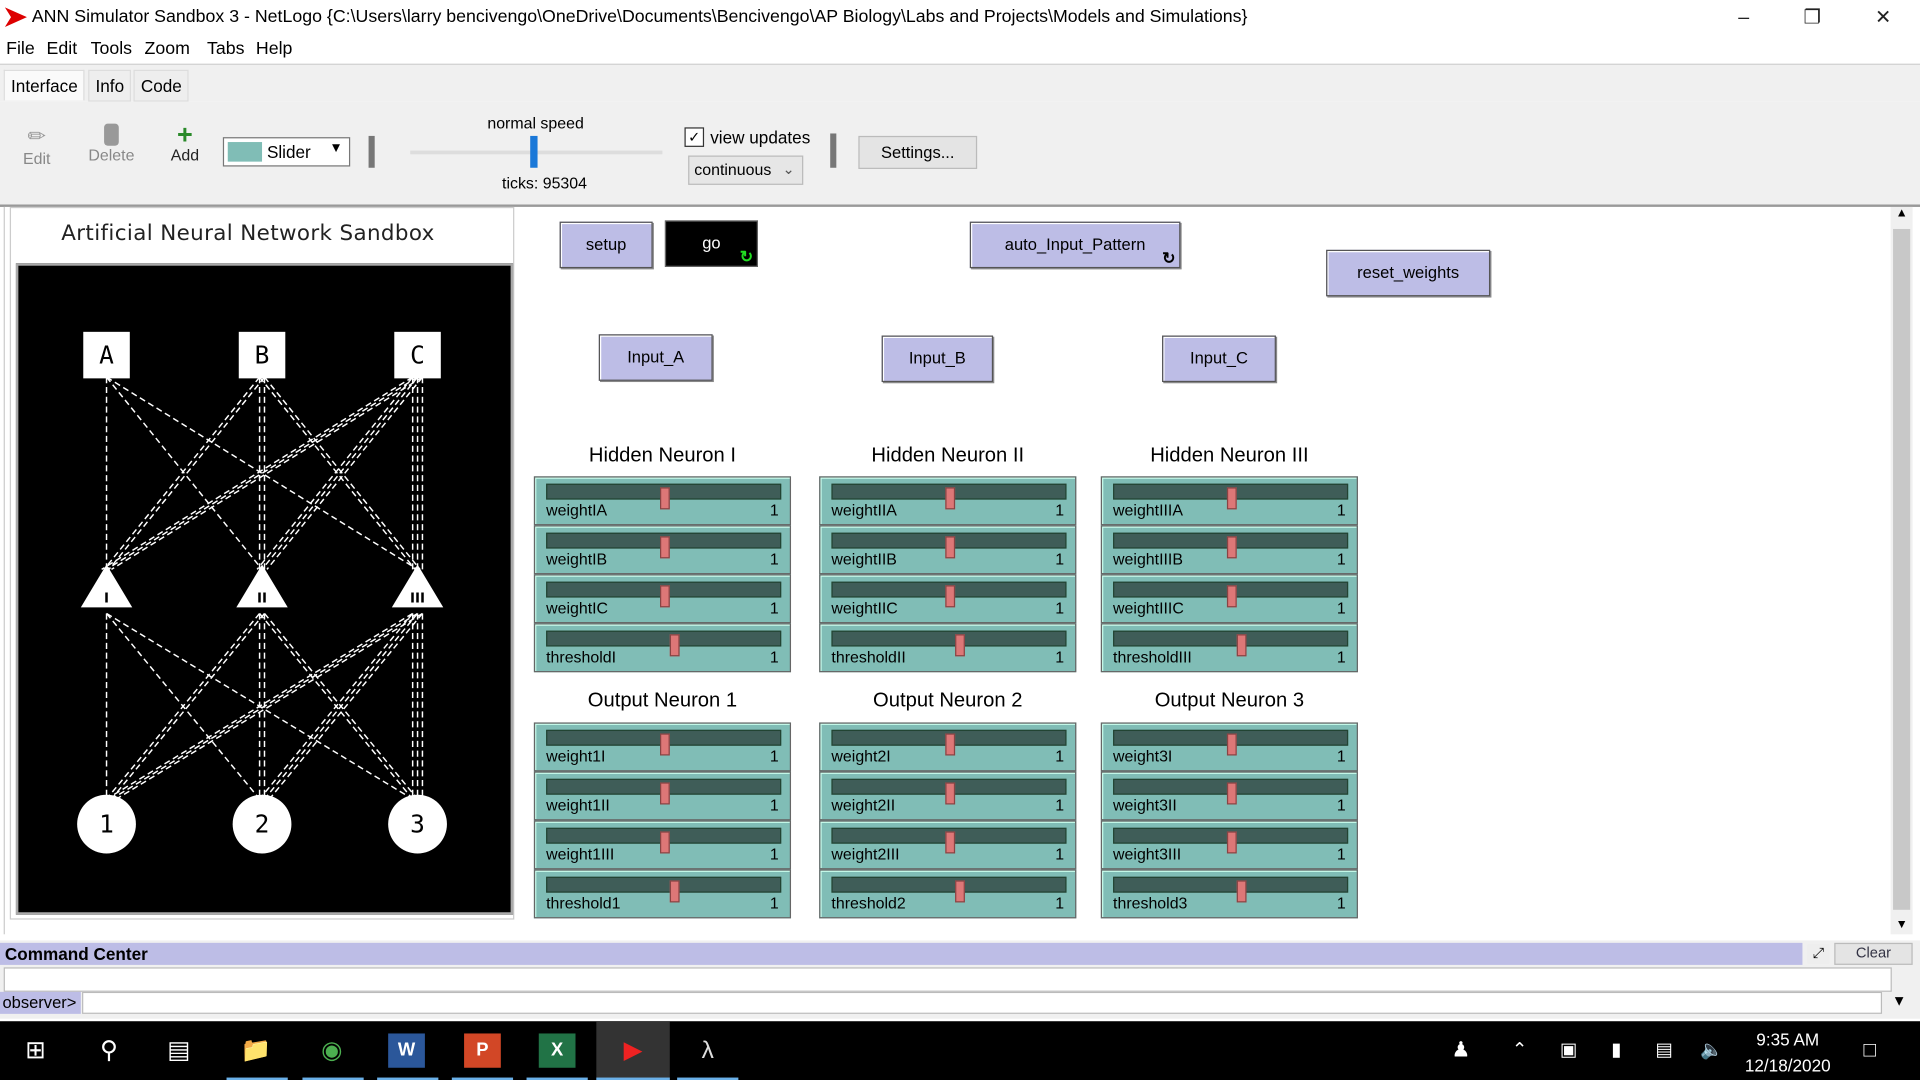 The height and width of the screenshot is (1080, 1920). Describe the element at coordinates (1787, 1052) in the screenshot. I see `clock: 9:35 AM 12/18/2020` at that location.